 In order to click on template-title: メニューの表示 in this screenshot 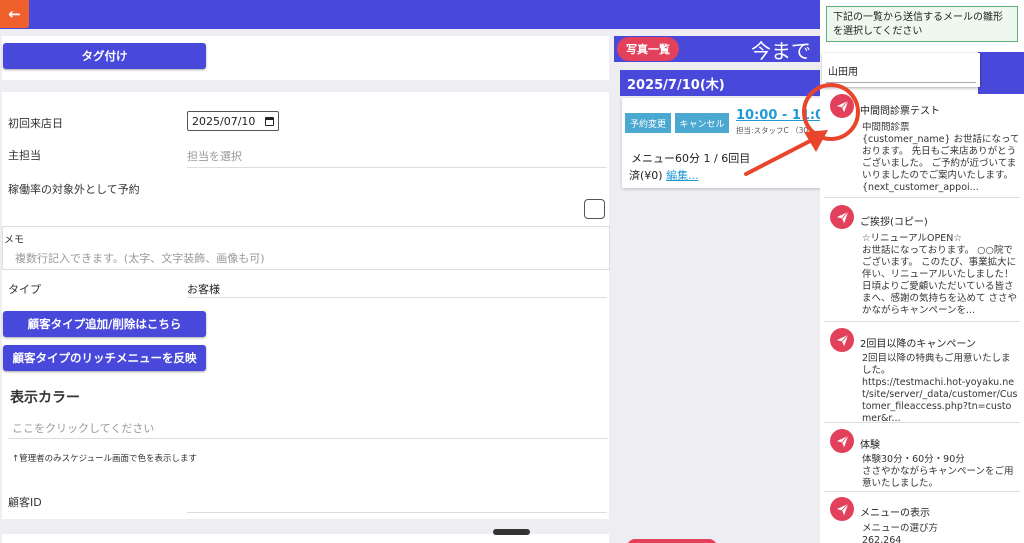, I will do `click(895, 513)`.